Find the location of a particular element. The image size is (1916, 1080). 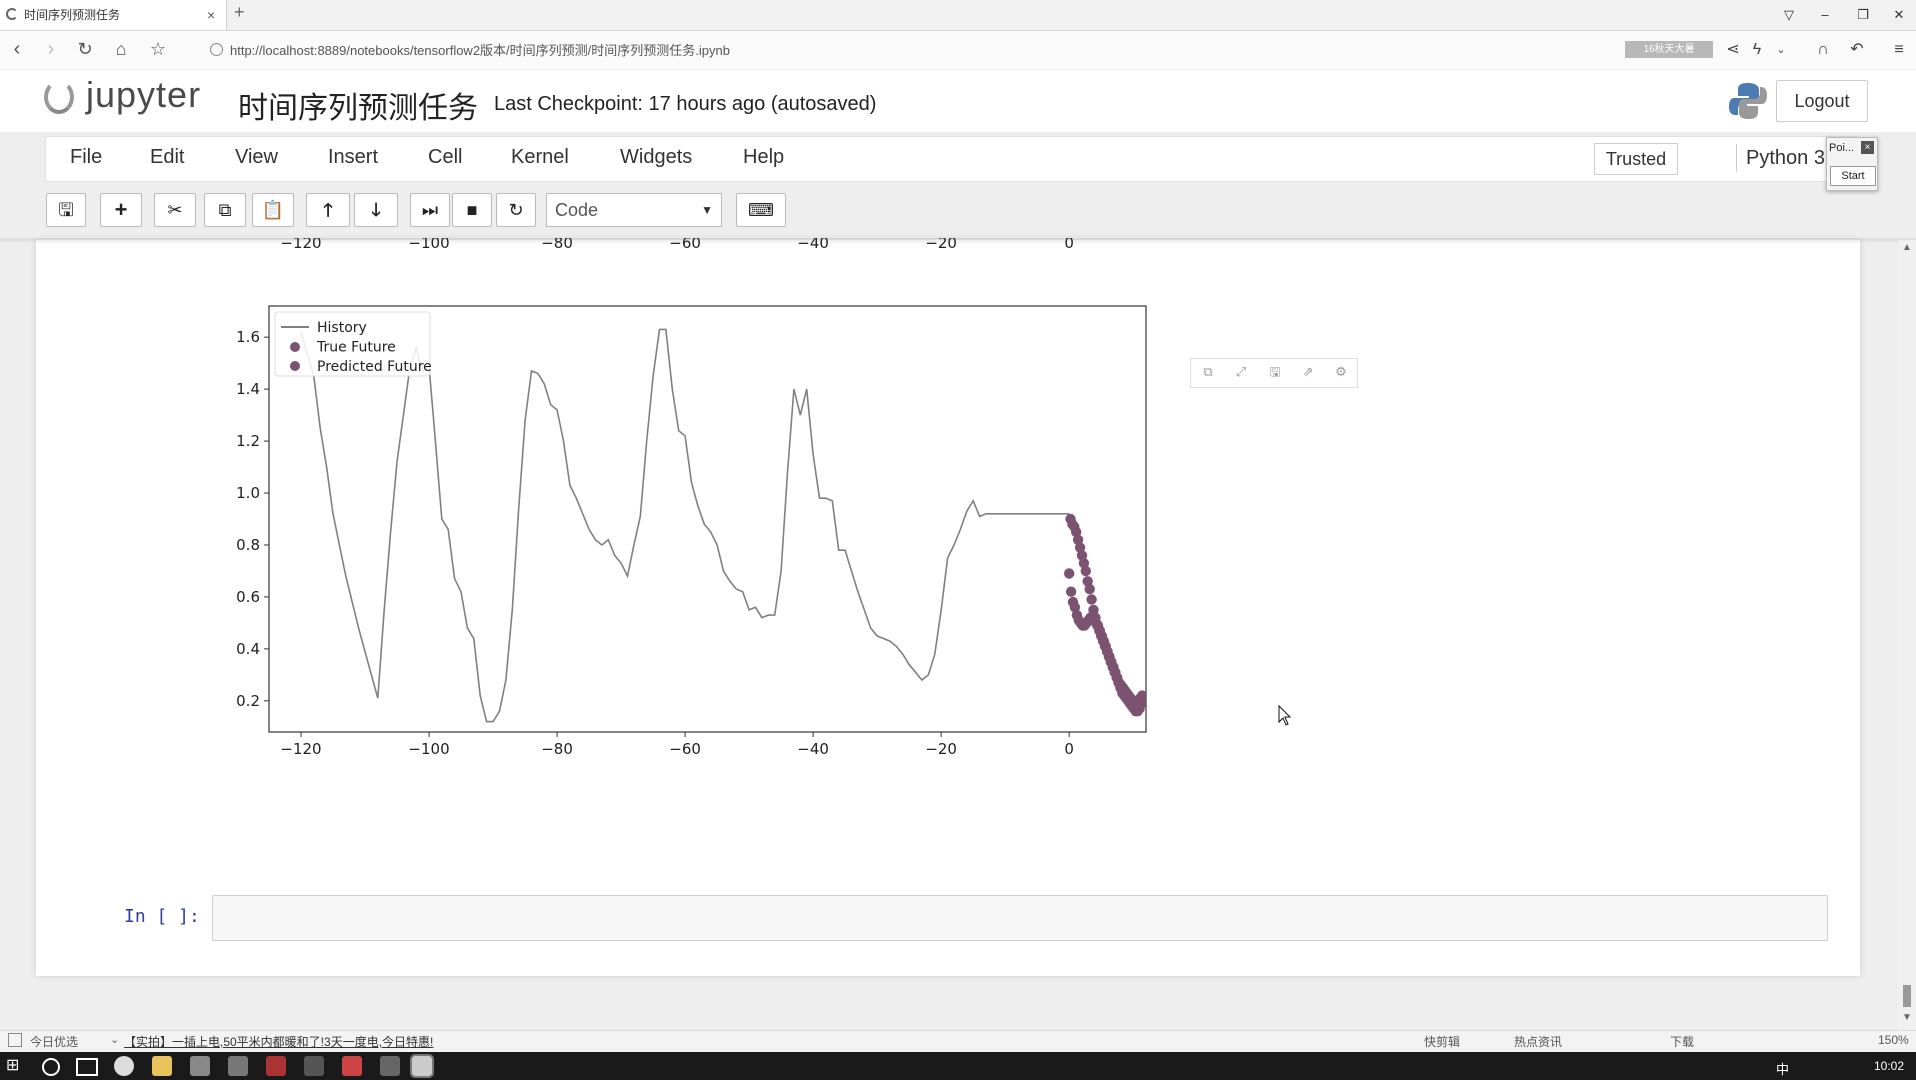

scroll-down-icon: ▼ is located at coordinates (1907, 1017).